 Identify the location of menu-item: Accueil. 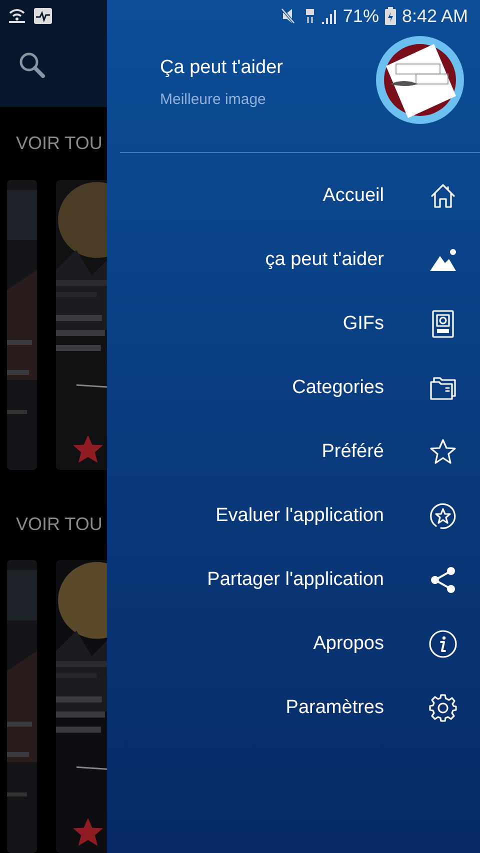
(293, 196).